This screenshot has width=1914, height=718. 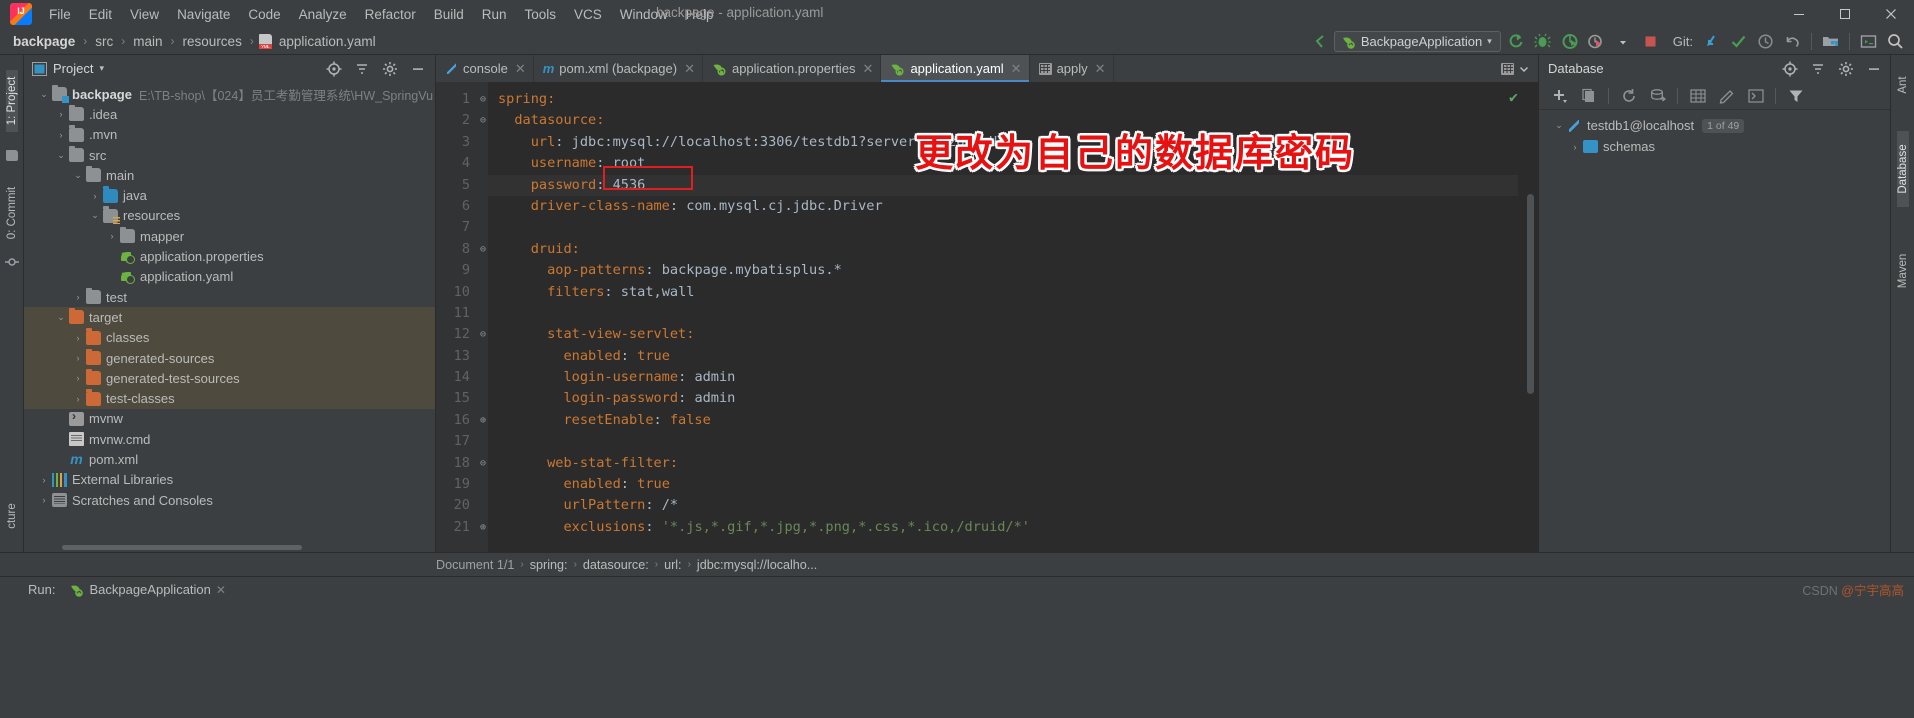 I want to click on tool-tab-project: 1: Project, so click(x=12, y=101).